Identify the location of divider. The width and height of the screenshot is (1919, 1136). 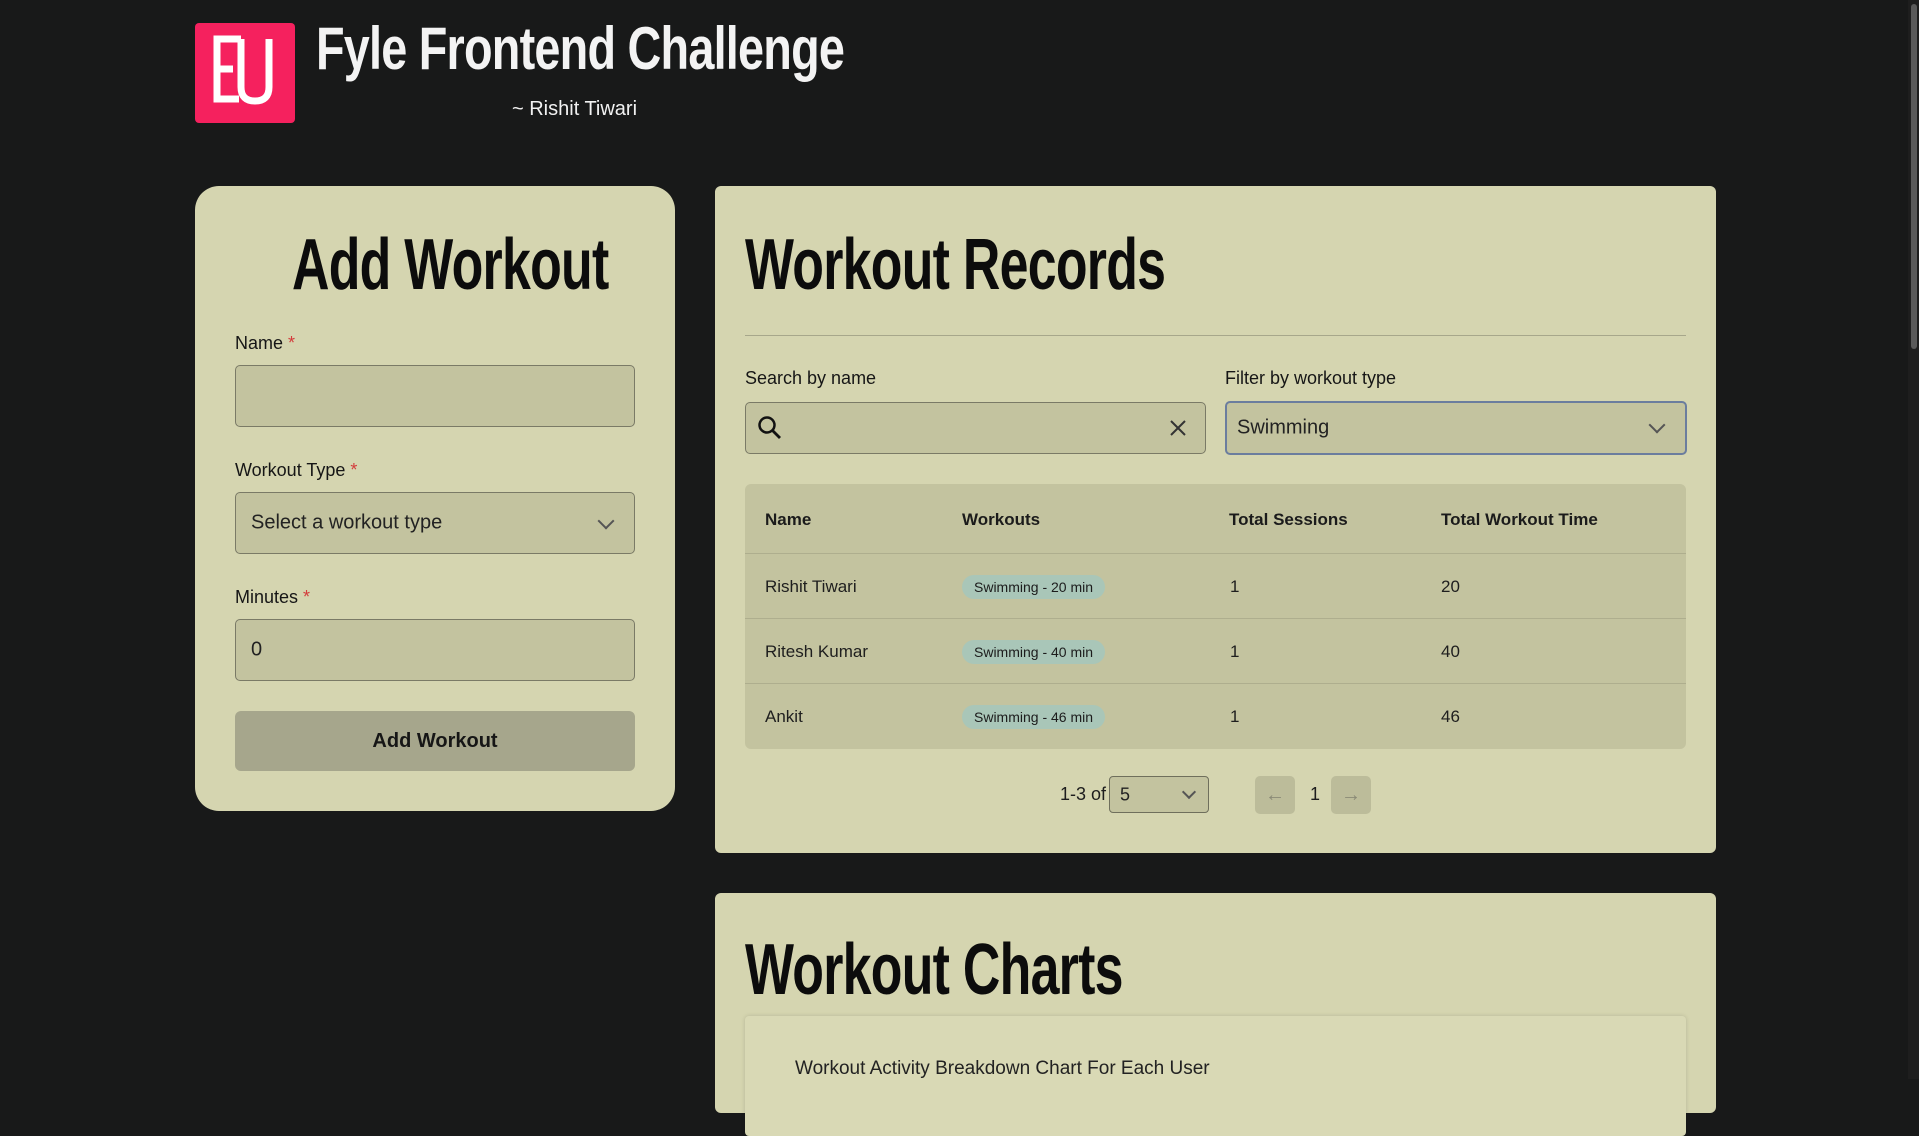
(1215, 335).